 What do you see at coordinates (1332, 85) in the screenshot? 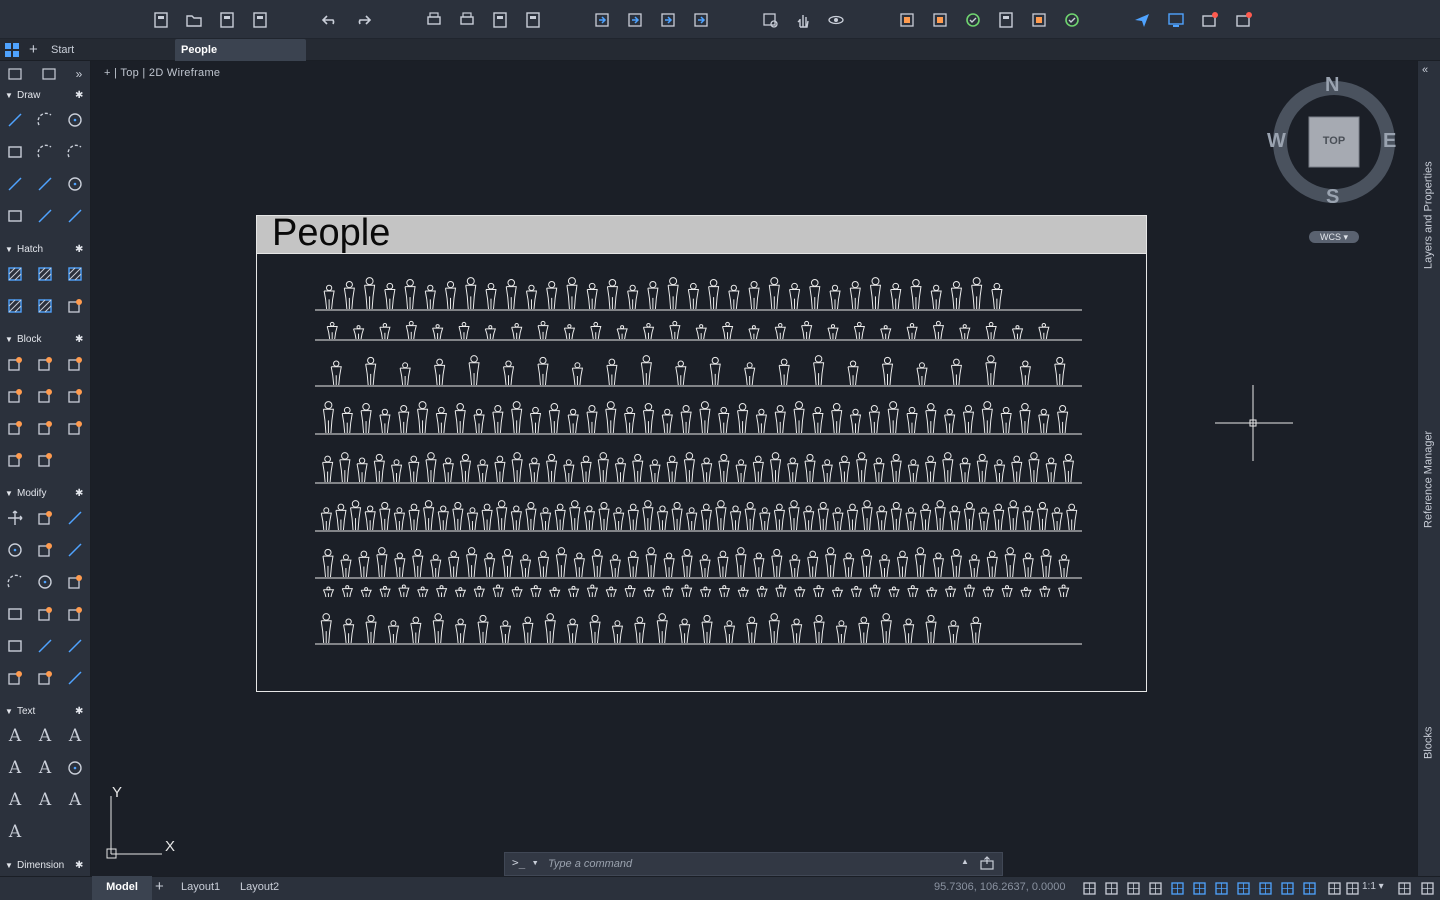
I see `compass-north: N` at bounding box center [1332, 85].